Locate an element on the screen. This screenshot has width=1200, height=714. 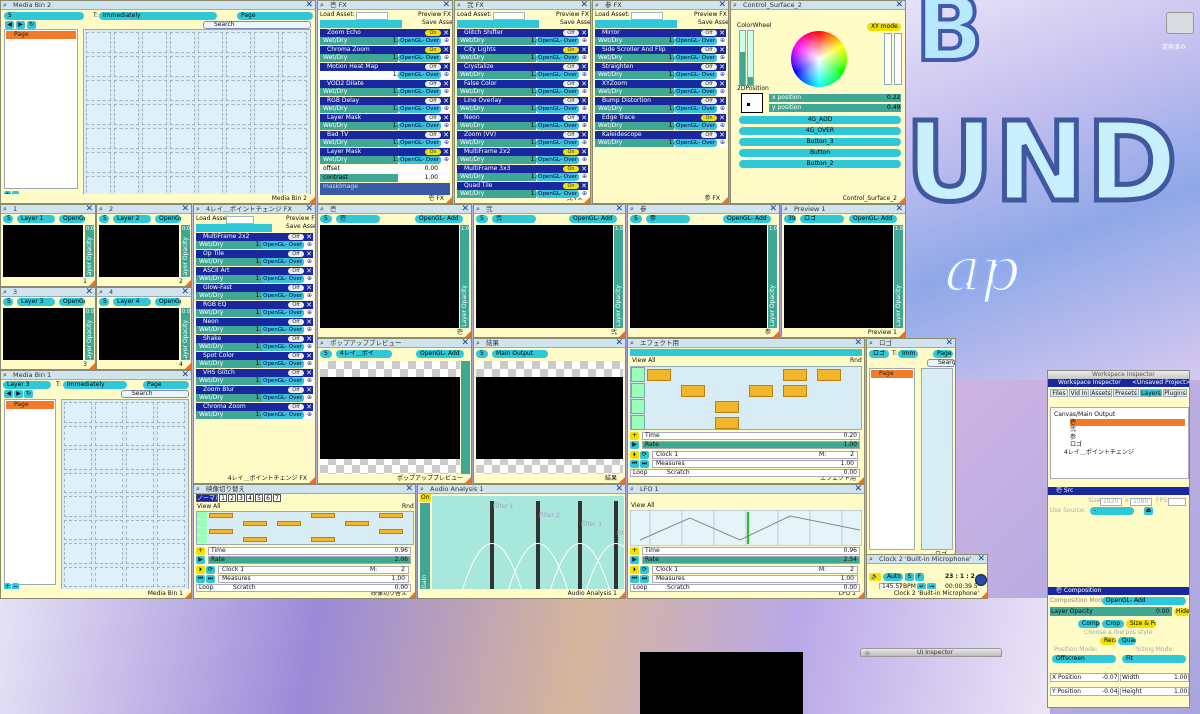
time-slider: Time 0.96 is located at coordinates (751, 551).